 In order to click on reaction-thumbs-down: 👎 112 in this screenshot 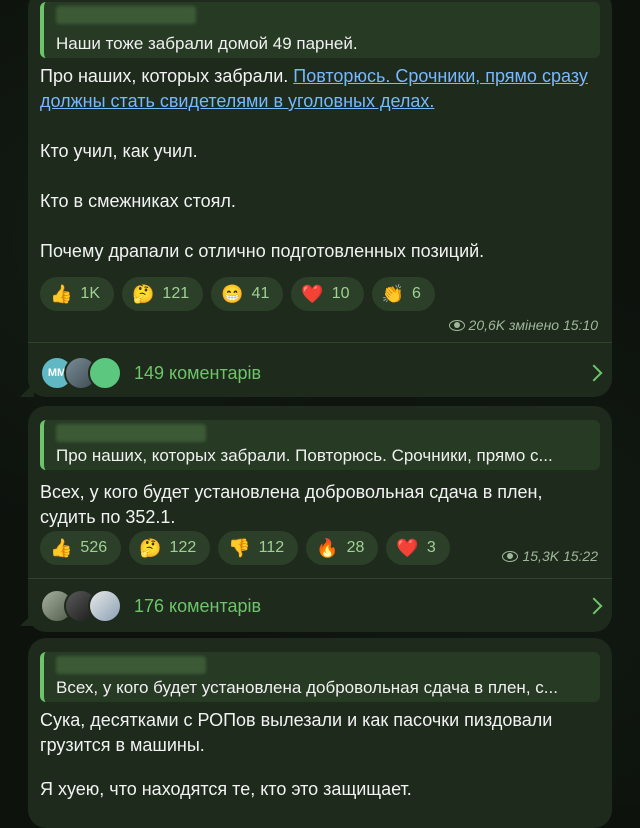, I will do `click(258, 548)`.